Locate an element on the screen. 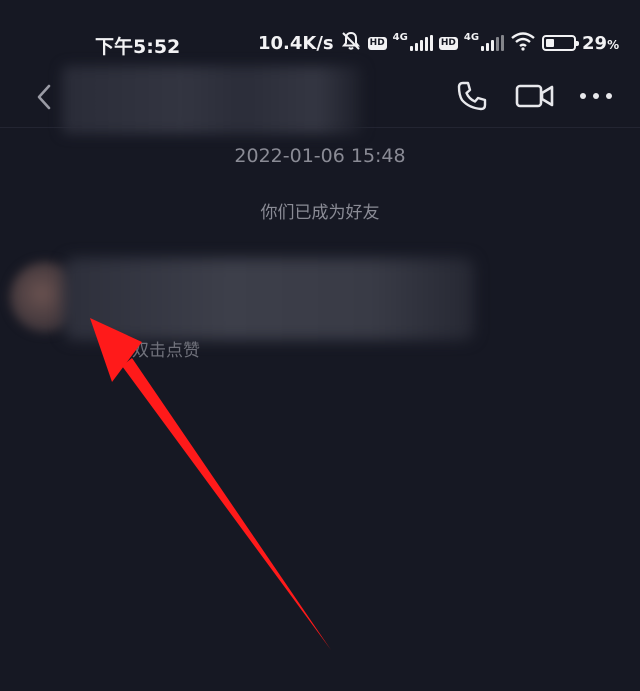 This screenshot has width=640, height=691. message-bubble-blurred is located at coordinates (269, 299).